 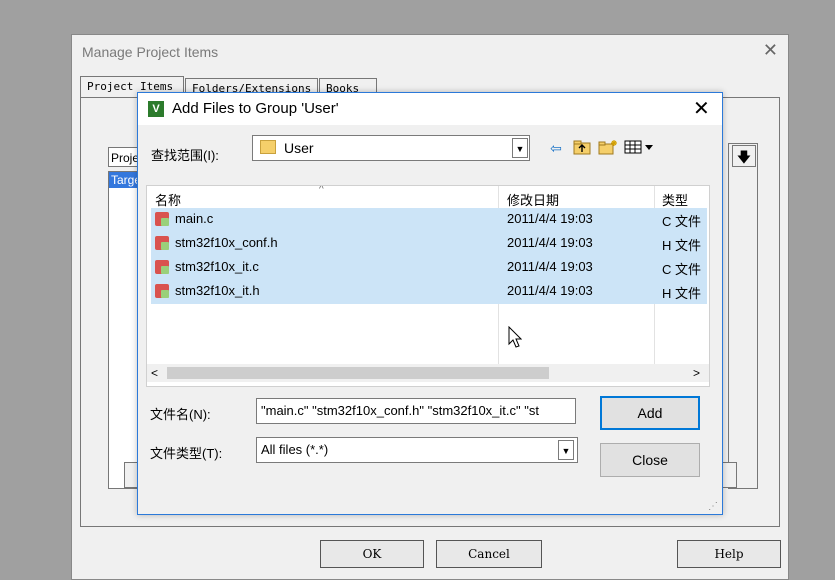 What do you see at coordinates (489, 554) in the screenshot?
I see `cancel-button: Cancel` at bounding box center [489, 554].